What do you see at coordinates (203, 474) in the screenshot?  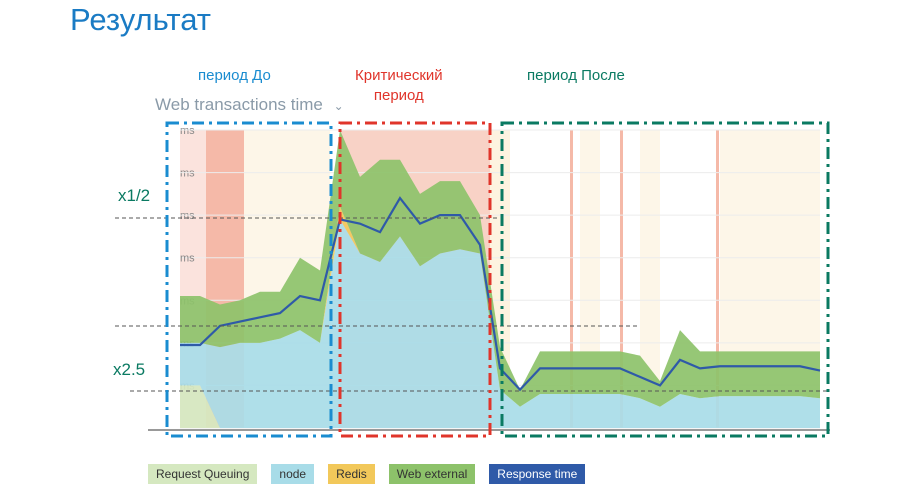 I see `legend-request-queuing: Request Queuing` at bounding box center [203, 474].